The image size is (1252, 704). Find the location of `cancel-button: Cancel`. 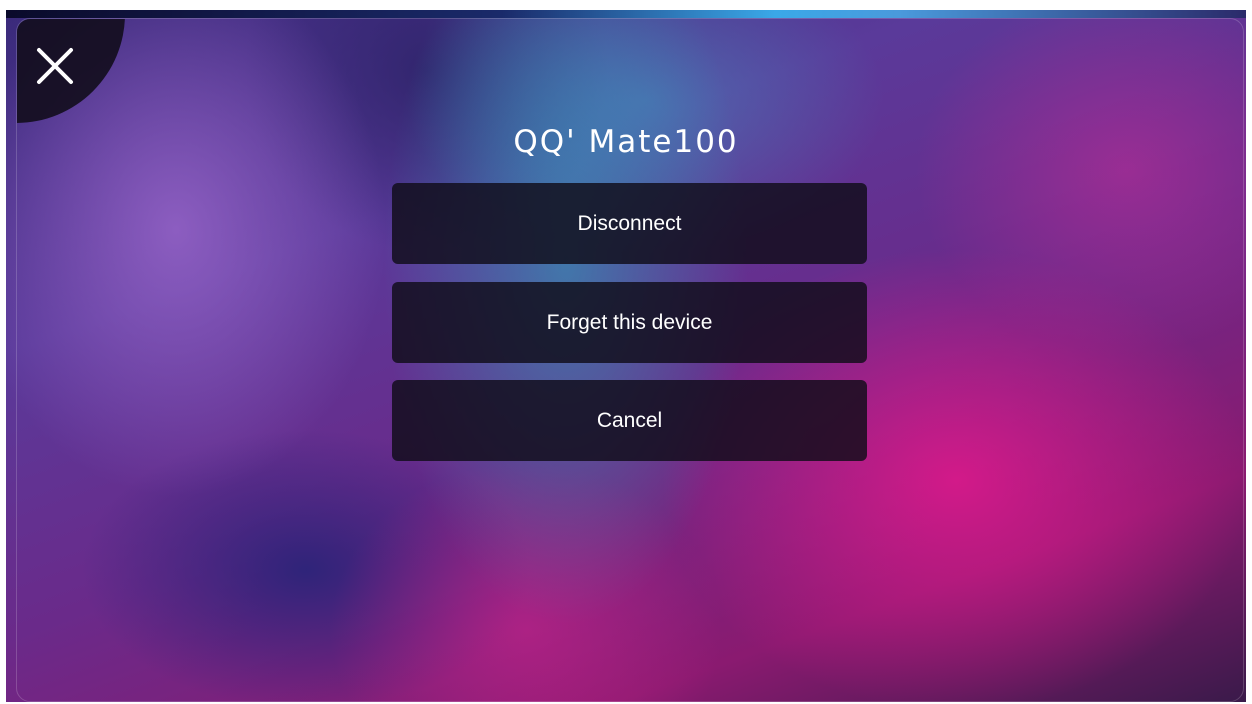

cancel-button: Cancel is located at coordinates (629, 420).